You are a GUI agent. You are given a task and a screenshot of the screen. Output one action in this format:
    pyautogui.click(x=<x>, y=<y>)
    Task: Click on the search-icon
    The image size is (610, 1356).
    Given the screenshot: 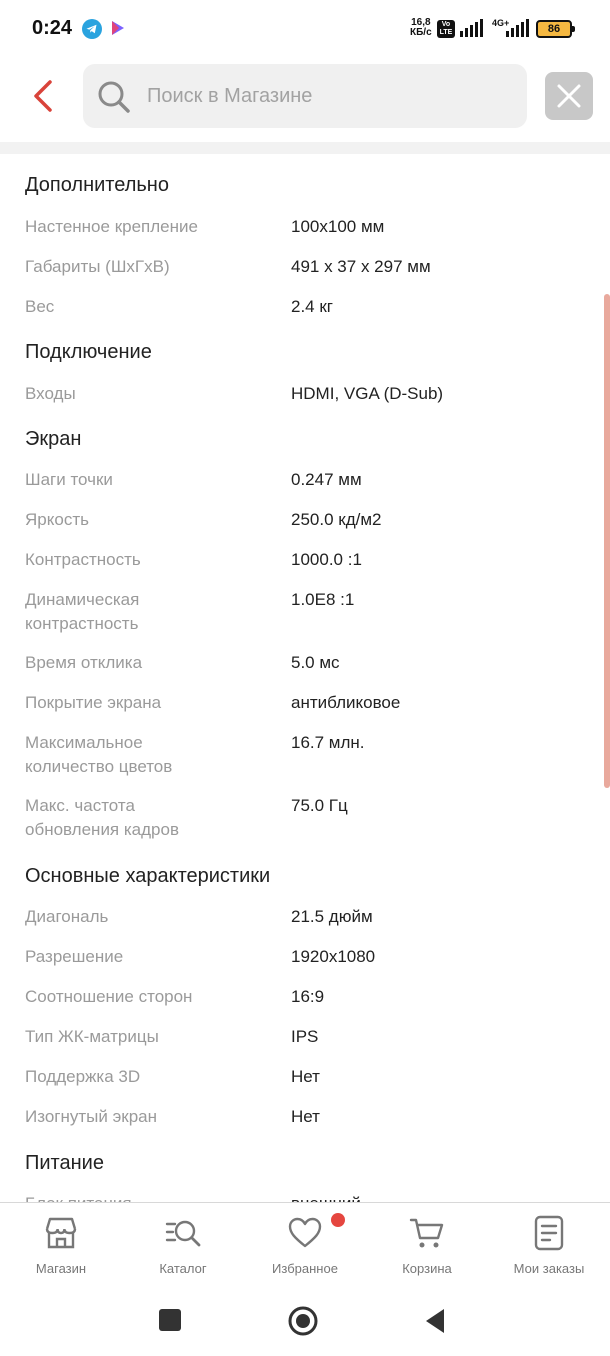 What is the action you would take?
    pyautogui.click(x=114, y=97)
    